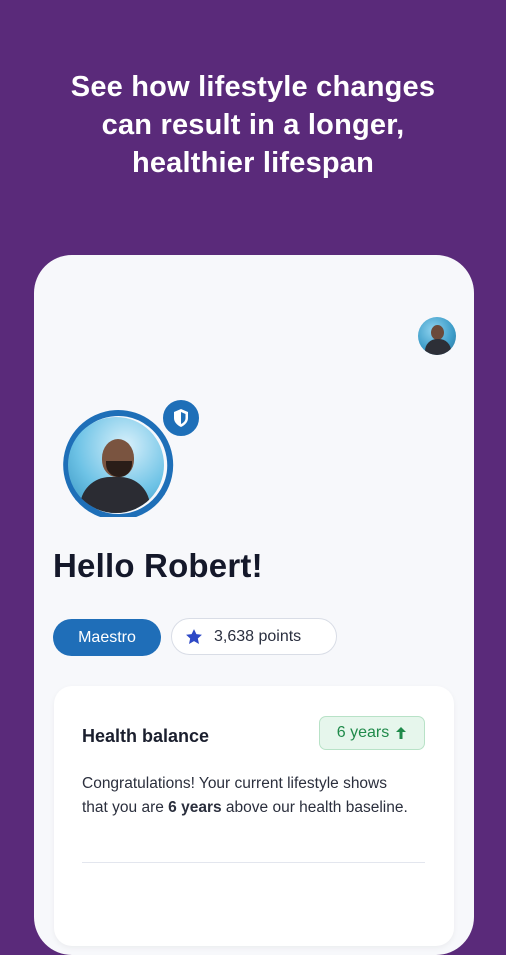 The height and width of the screenshot is (955, 506). Describe the element at coordinates (253, 163) in the screenshot. I see `headline-line-3: healthier lifespan` at that location.